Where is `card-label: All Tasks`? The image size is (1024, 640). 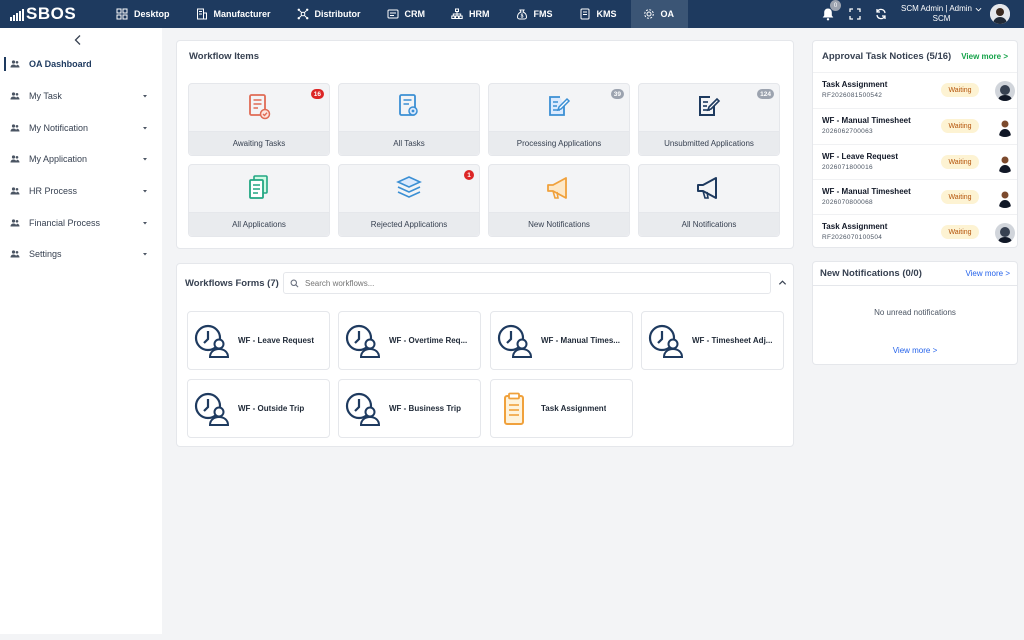
card-label: All Tasks is located at coordinates (409, 143).